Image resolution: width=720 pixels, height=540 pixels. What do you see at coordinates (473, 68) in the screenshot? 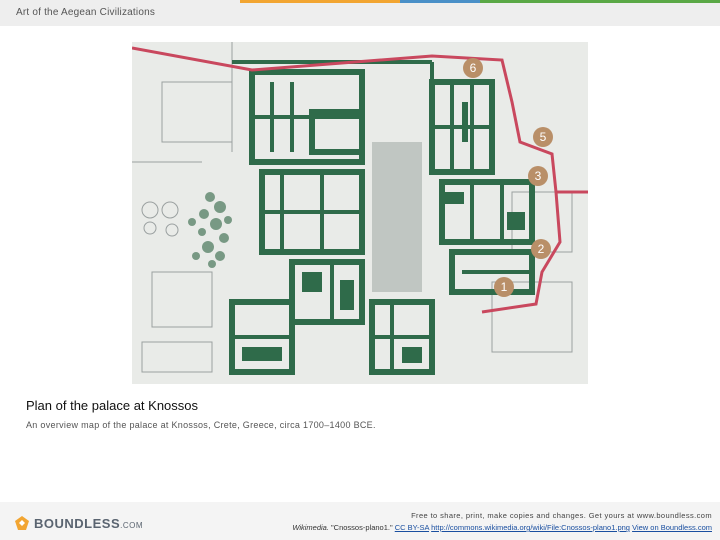
I see `marker-6: 6` at bounding box center [473, 68].